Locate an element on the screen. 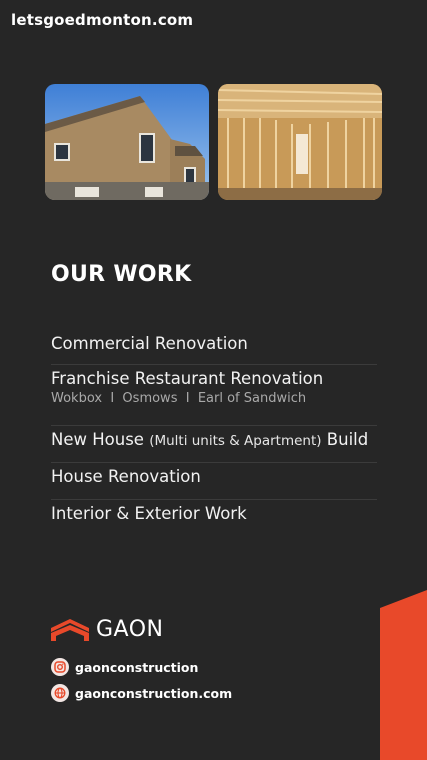 The width and height of the screenshot is (427, 760). website-contact: gaonconstruction.com is located at coordinates (141, 693).